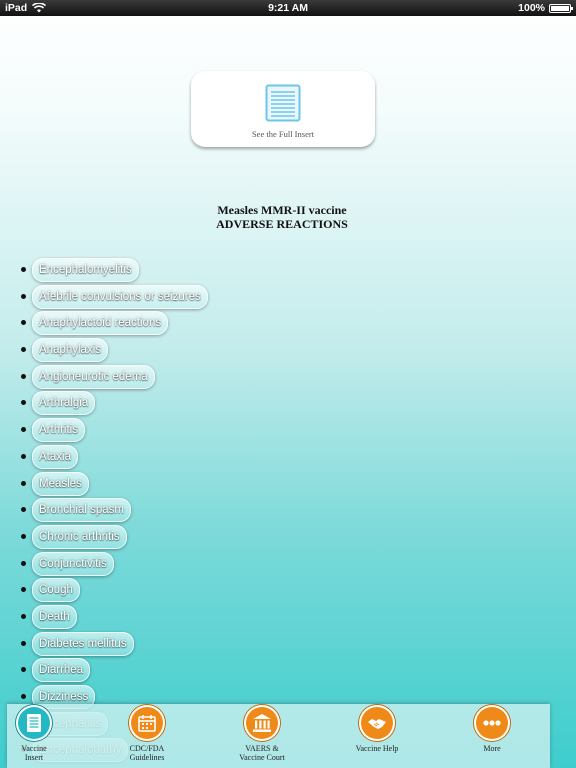  I want to click on tab-label-line: More, so click(492, 748).